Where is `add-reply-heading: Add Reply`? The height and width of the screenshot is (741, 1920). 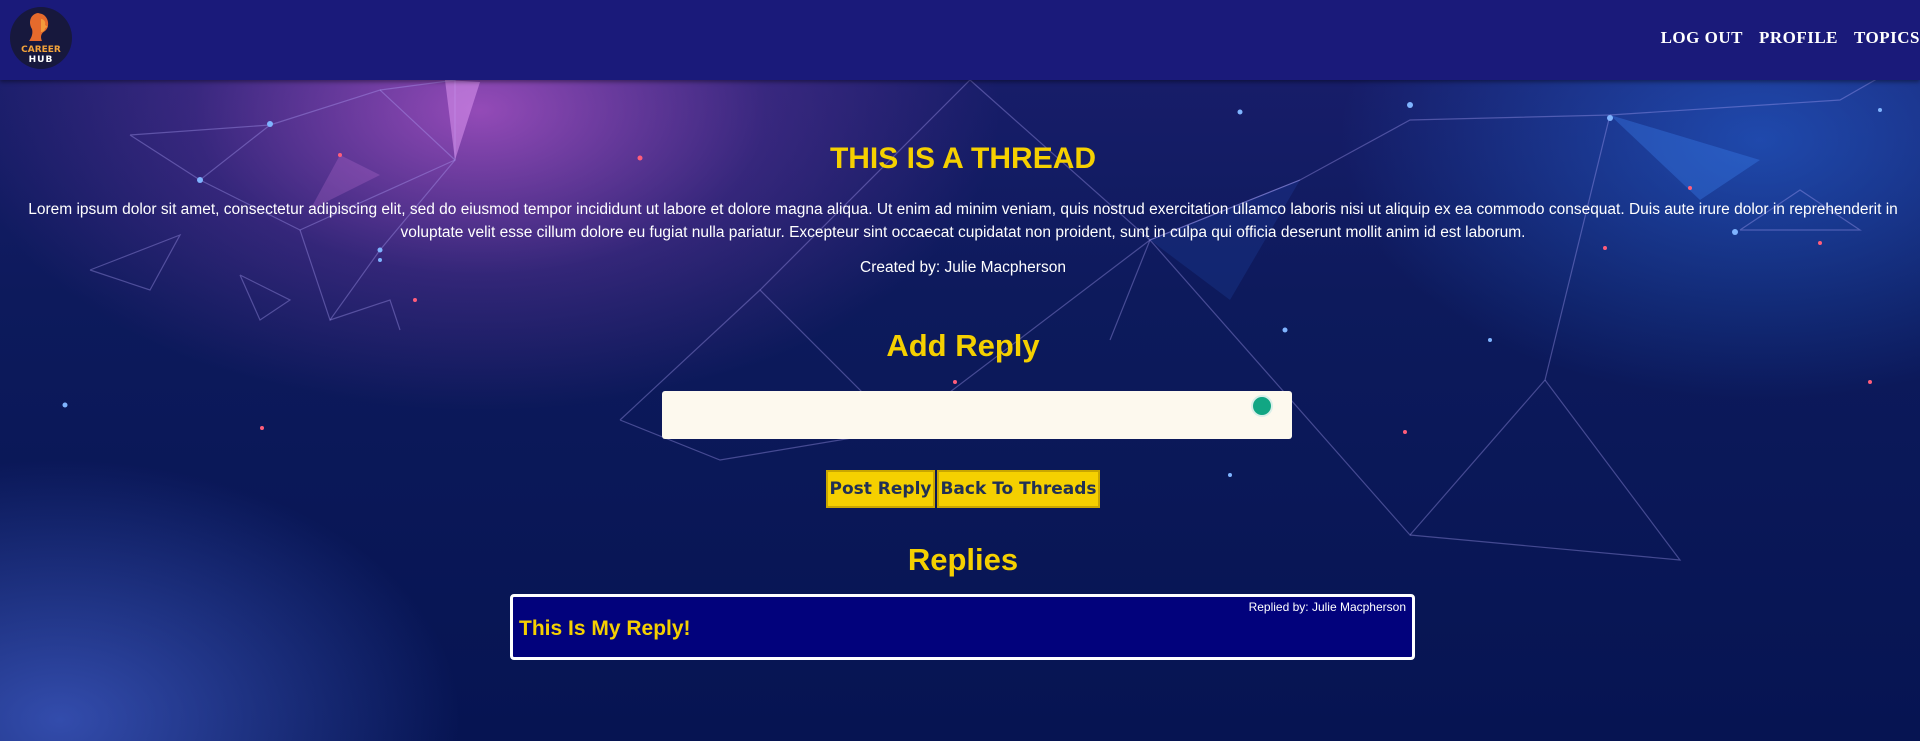 add-reply-heading: Add Reply is located at coordinates (963, 345).